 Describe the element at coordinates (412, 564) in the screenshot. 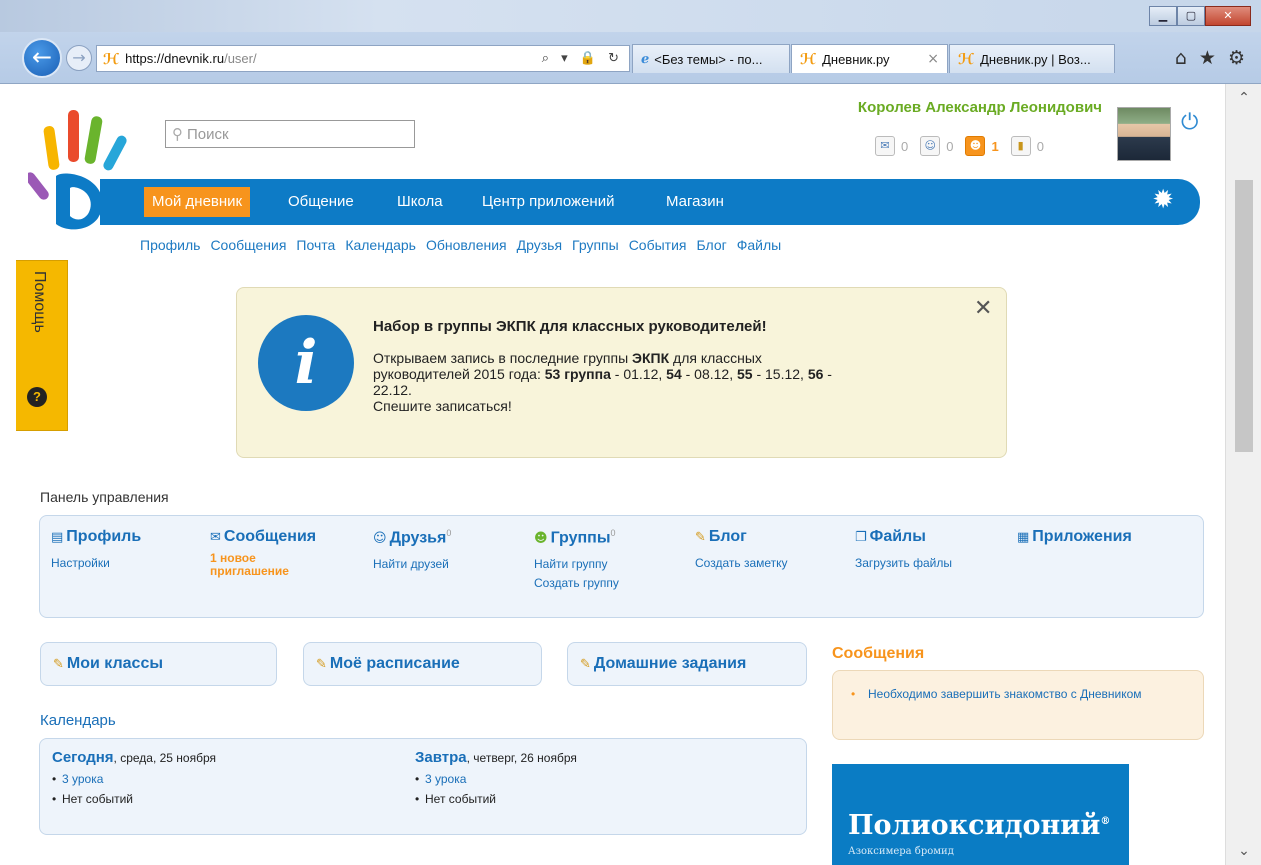

I see `find-friends-link: Найти друзей` at that location.